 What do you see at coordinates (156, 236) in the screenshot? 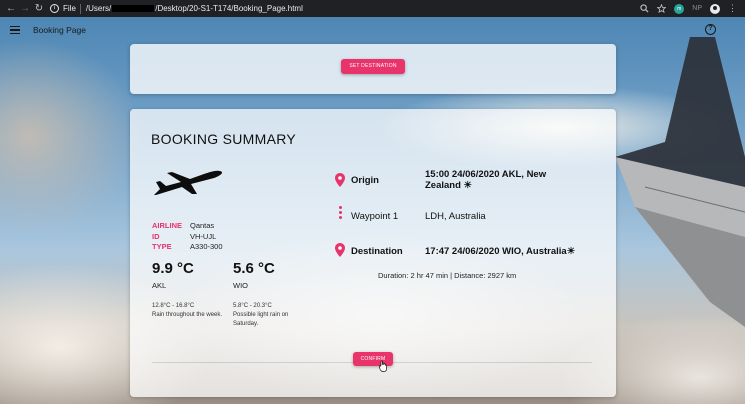
I see `id-label: ID` at bounding box center [156, 236].